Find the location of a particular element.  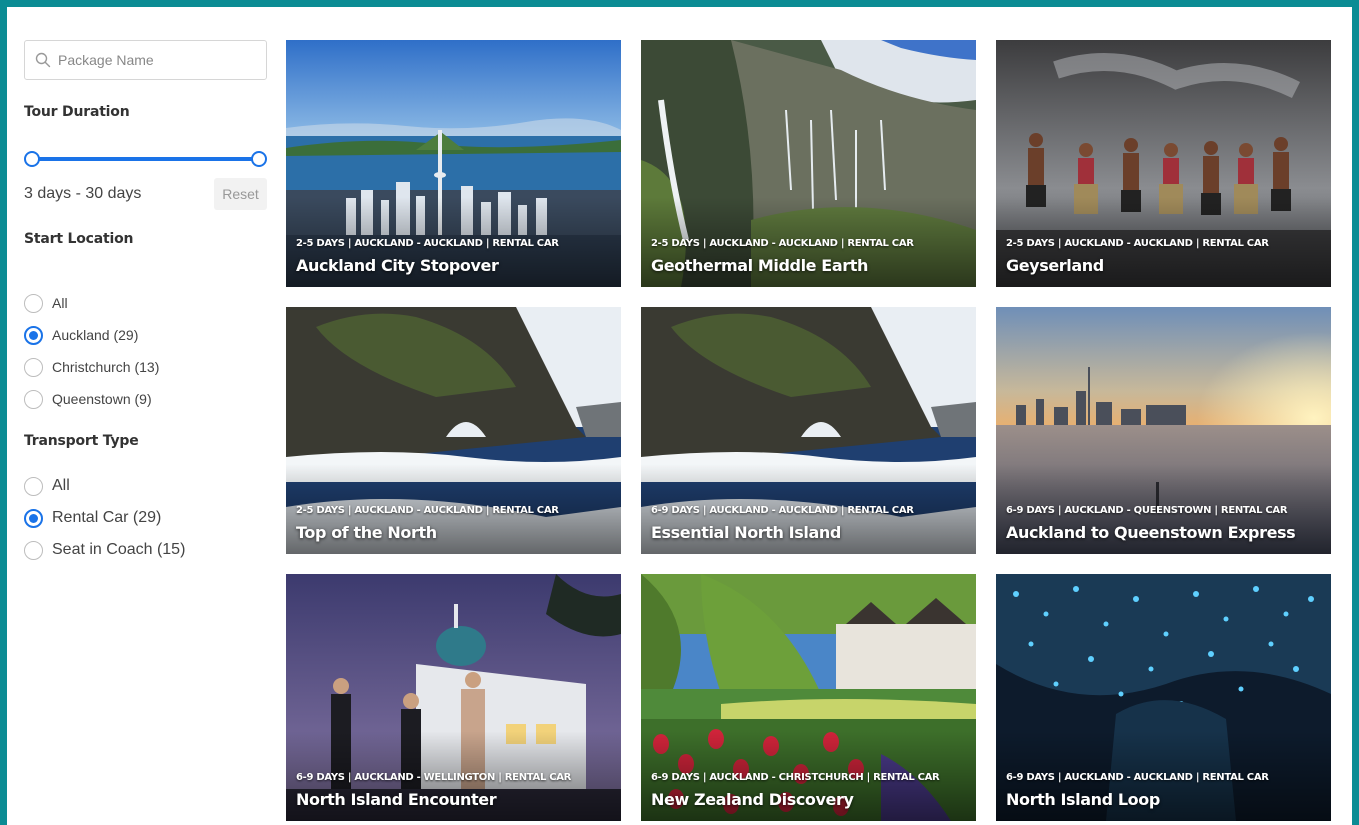

start-location-heading: Start Location is located at coordinates (79, 239).